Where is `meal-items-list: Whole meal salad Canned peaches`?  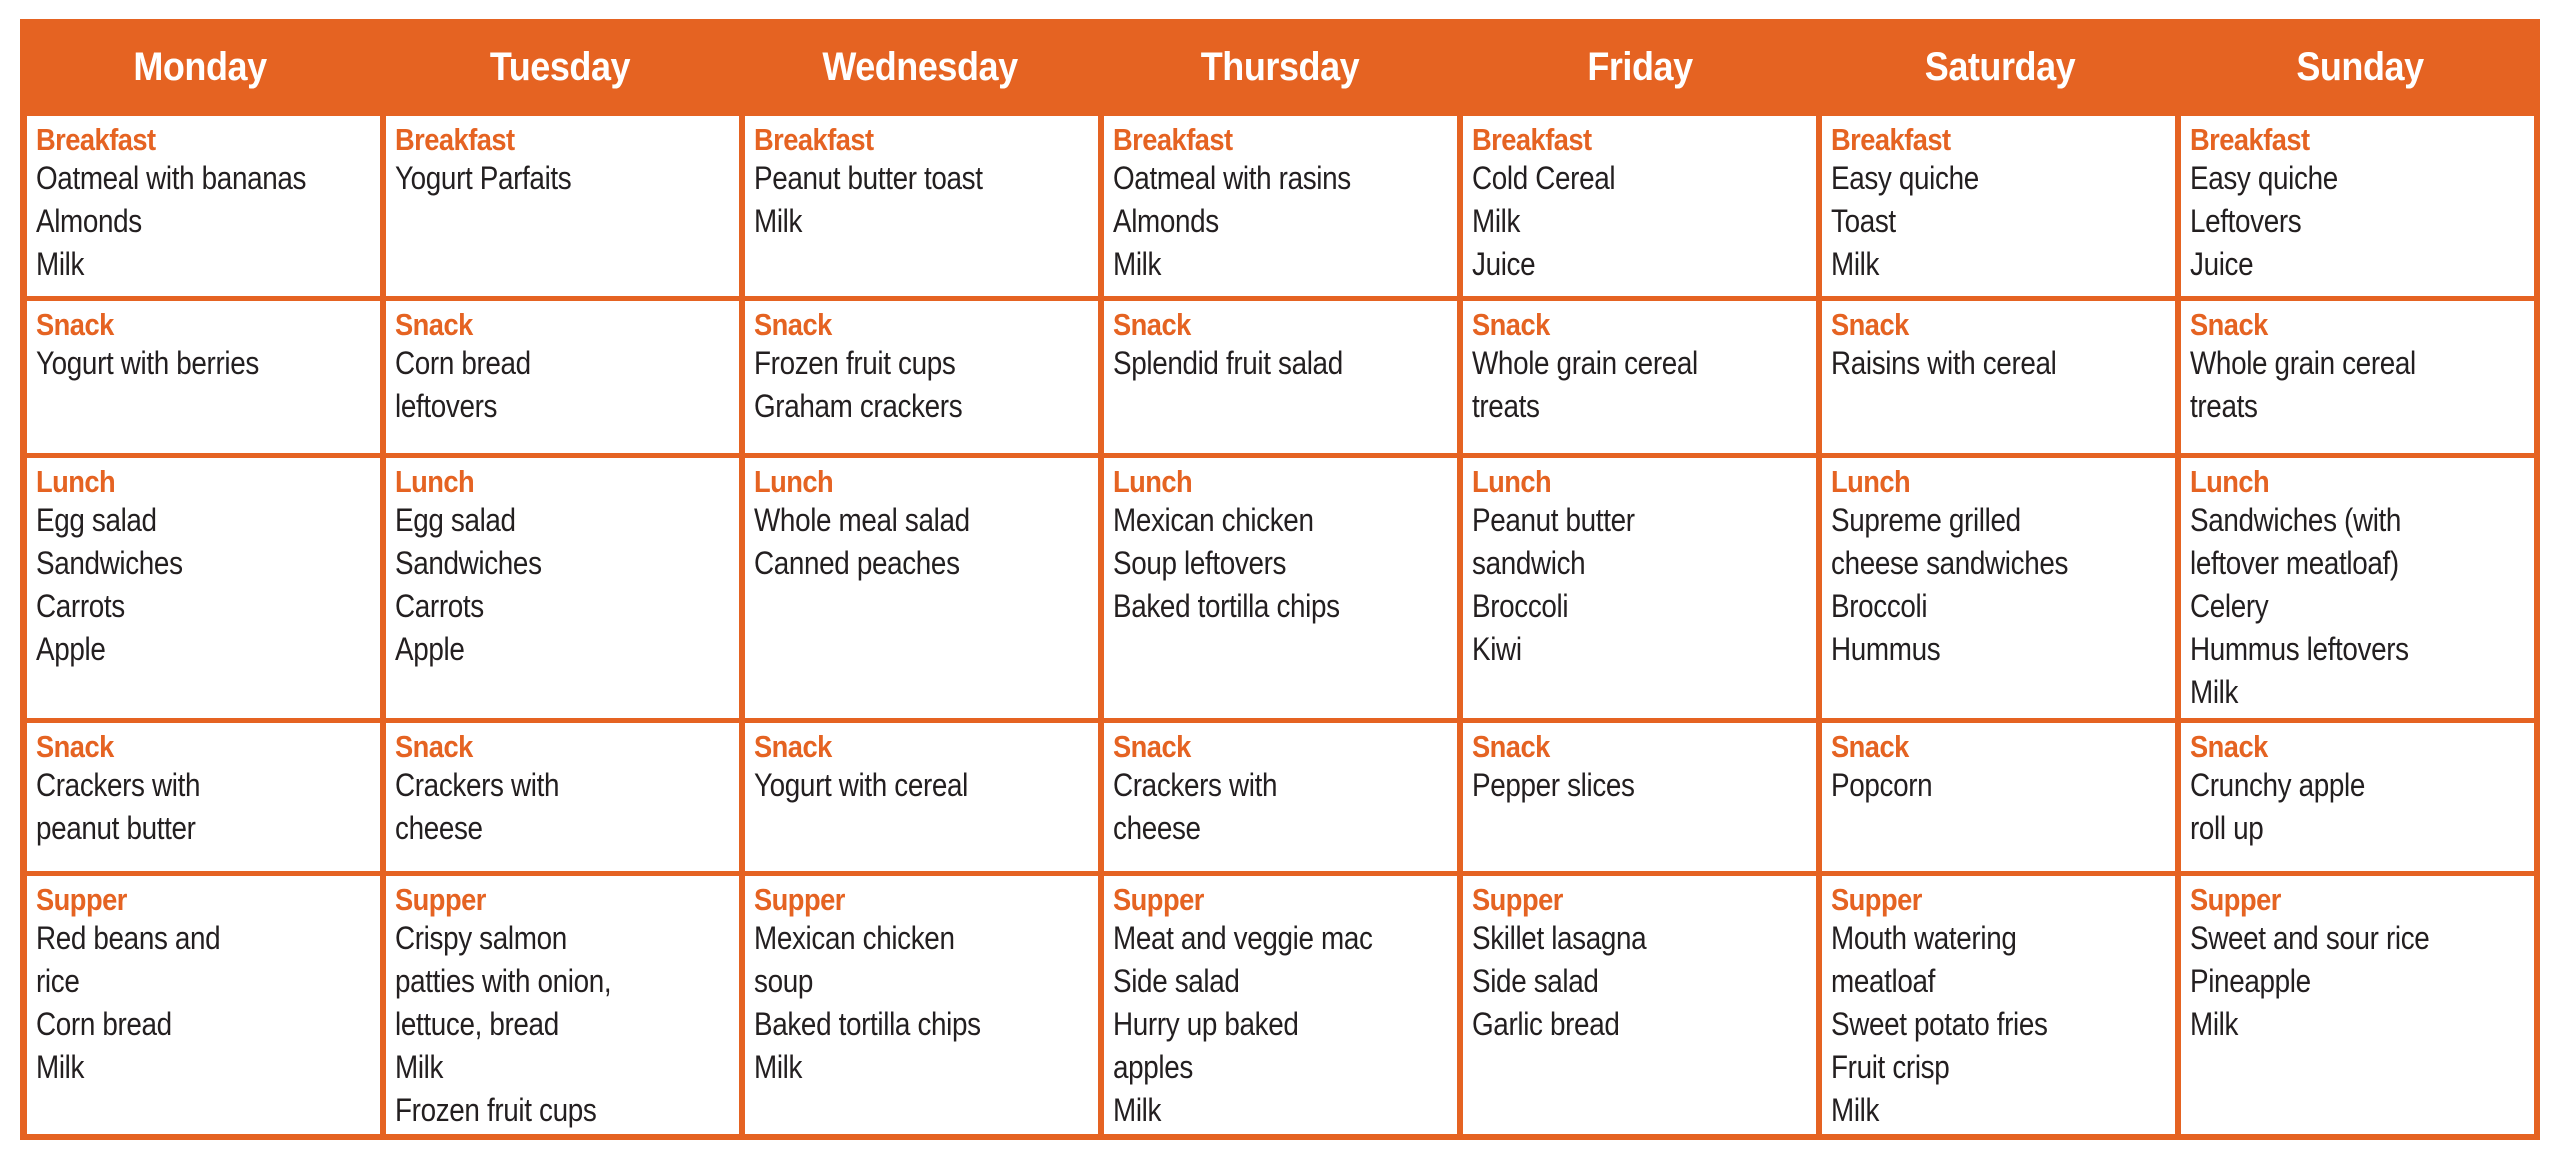
meal-items-list: Whole meal salad Canned peaches is located at coordinates (926, 542).